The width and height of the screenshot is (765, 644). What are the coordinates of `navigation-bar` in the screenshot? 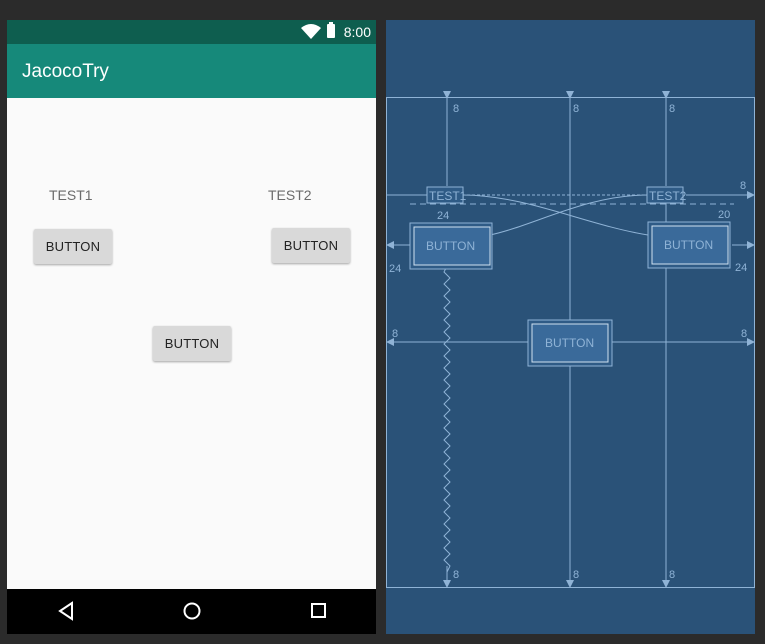 It's located at (191, 611).